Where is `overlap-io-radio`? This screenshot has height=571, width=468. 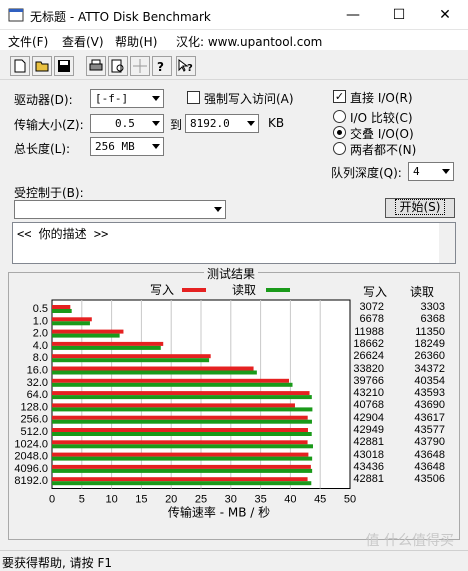 overlap-io-radio is located at coordinates (339, 132).